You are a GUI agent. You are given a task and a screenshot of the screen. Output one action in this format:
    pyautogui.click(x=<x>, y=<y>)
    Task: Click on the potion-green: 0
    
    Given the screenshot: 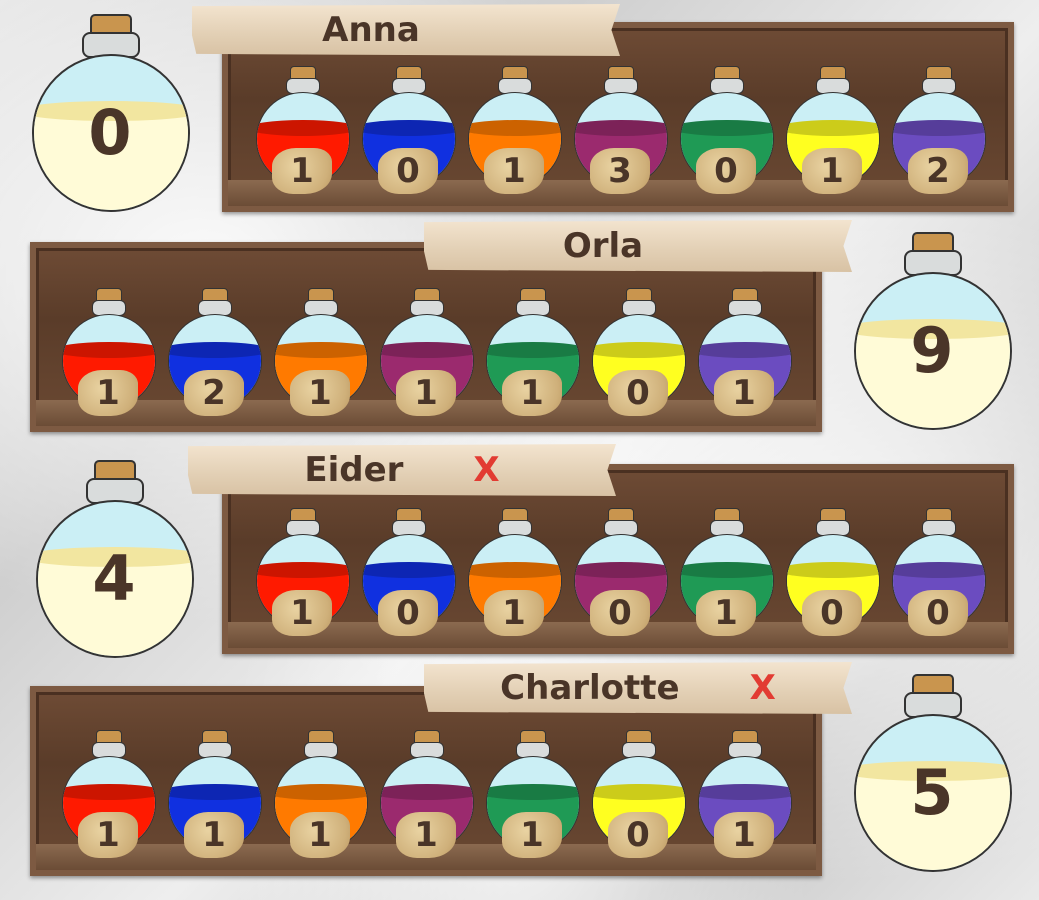 What is the action you would take?
    pyautogui.click(x=726, y=131)
    